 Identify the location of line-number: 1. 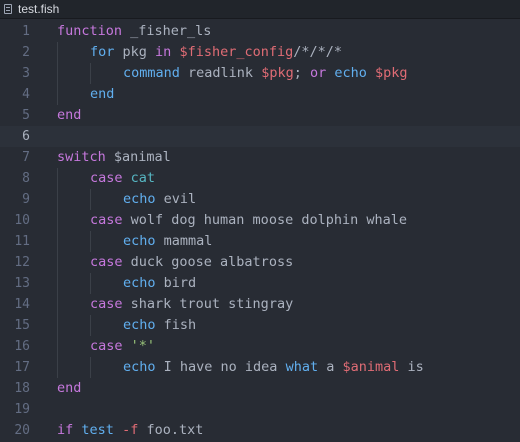
(26, 31).